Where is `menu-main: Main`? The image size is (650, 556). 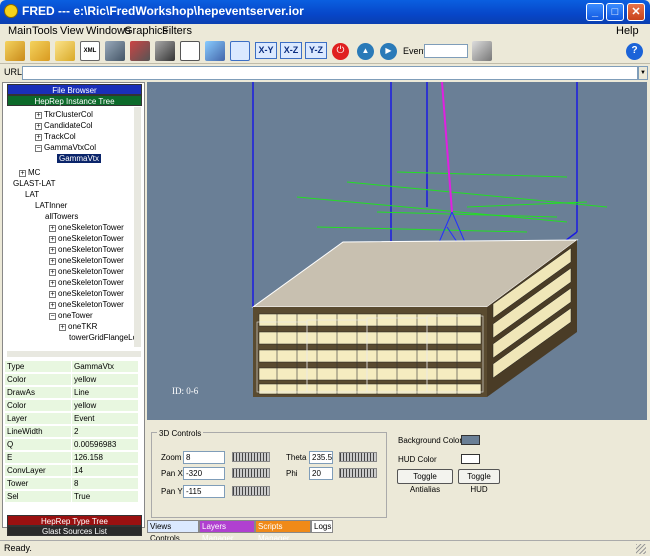
menu-main: Main is located at coordinates (20, 31).